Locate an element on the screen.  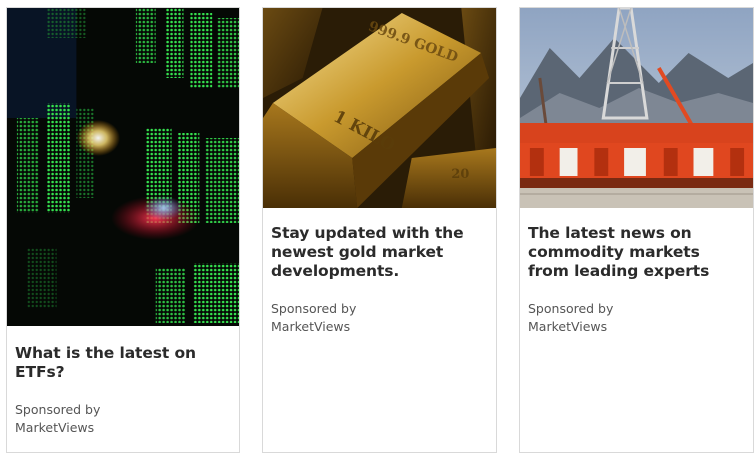
offshore-oil-rig-image is located at coordinates (636, 108).